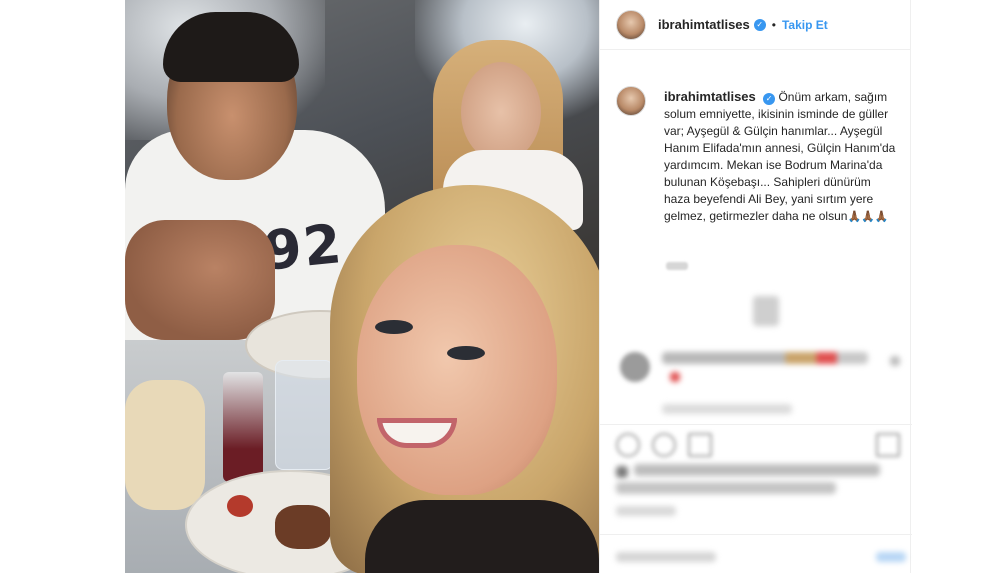 Image resolution: width=999 pixels, height=573 pixels. What do you see at coordinates (622, 472) in the screenshot?
I see `likes-avatar` at bounding box center [622, 472].